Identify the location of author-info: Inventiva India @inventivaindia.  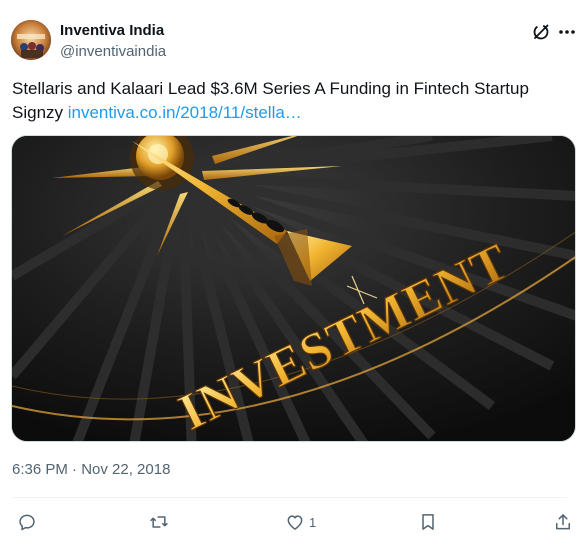
(113, 41).